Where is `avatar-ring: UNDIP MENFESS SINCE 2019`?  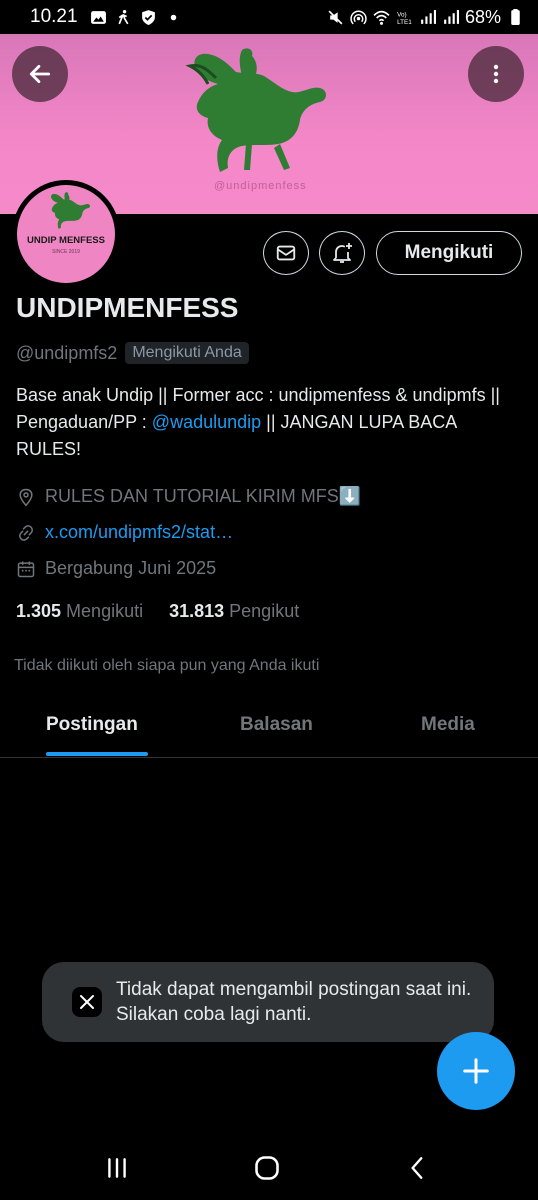 avatar-ring: UNDIP MENFESS SINCE 2019 is located at coordinates (66, 234).